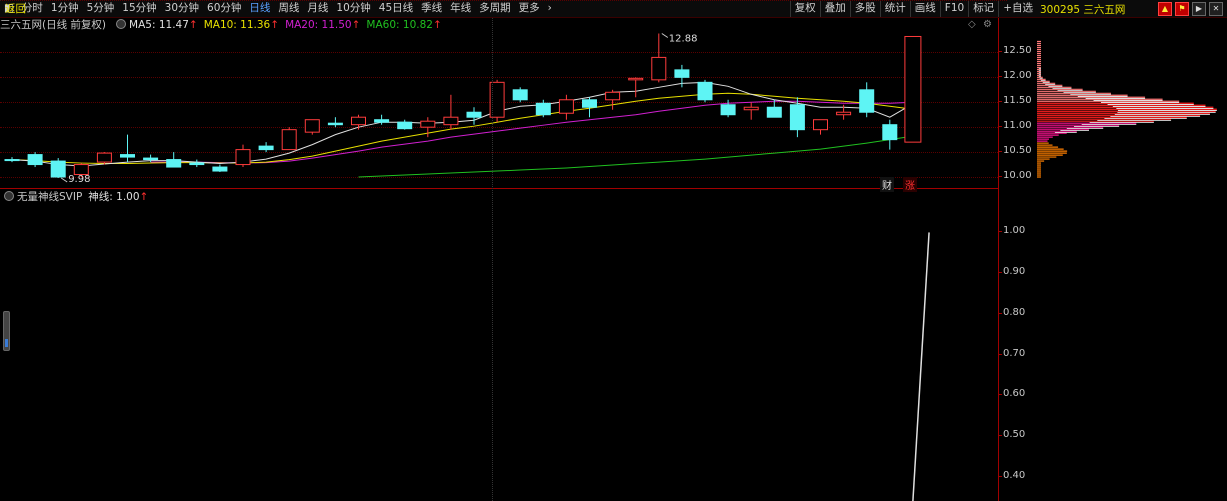  I want to click on finance-badge: 财, so click(887, 184).